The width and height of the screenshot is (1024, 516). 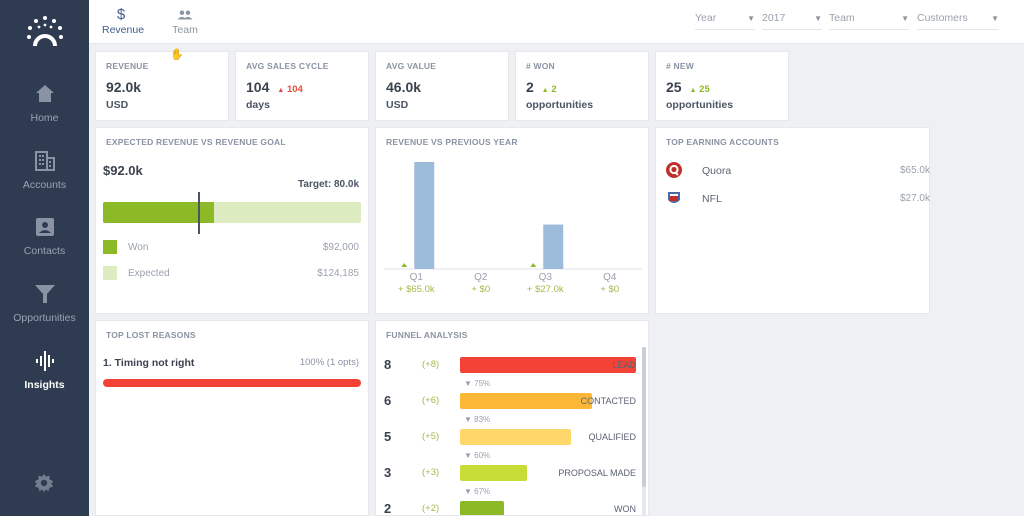 I want to click on sidebar-item-insights: Insights, so click(x=44, y=370).